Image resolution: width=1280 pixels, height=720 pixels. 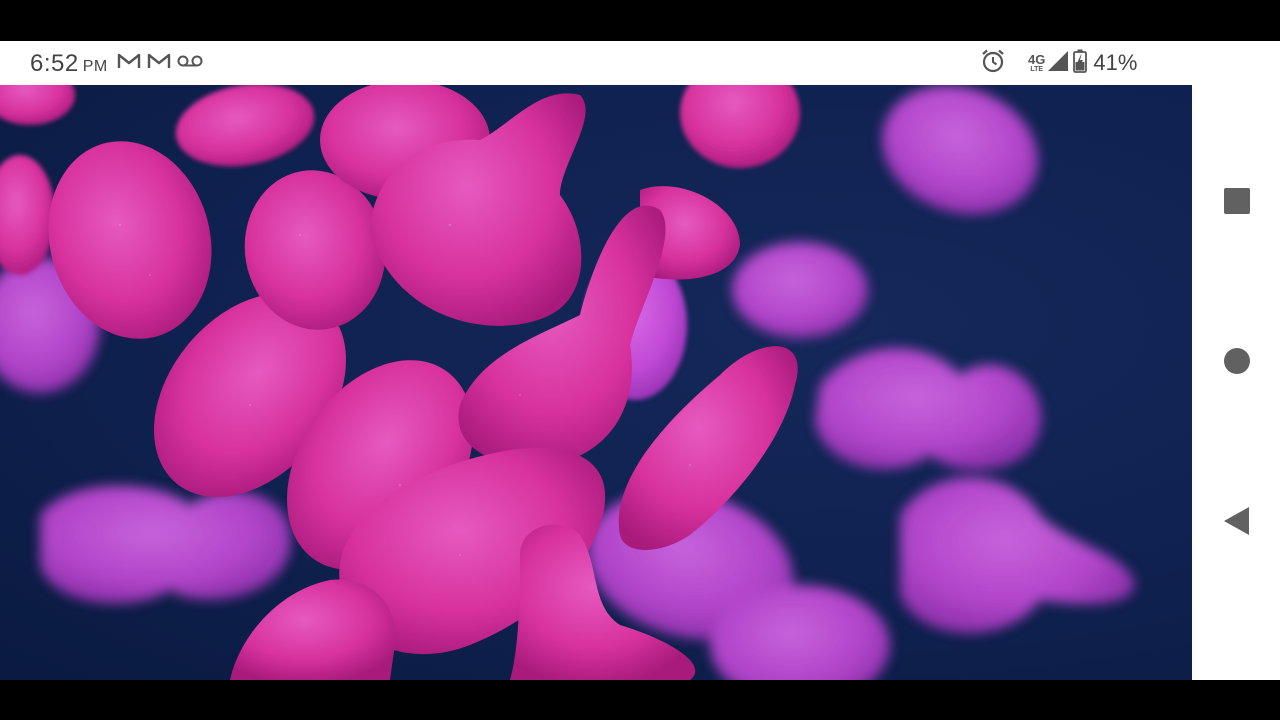 I want to click on clock: 6:52 PM, so click(x=69, y=64).